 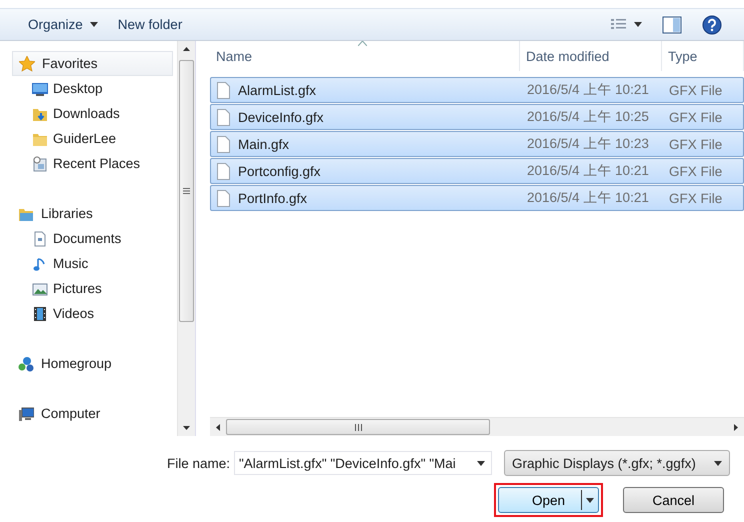 I want to click on sidebar-item: Recent Places, so click(x=92, y=163).